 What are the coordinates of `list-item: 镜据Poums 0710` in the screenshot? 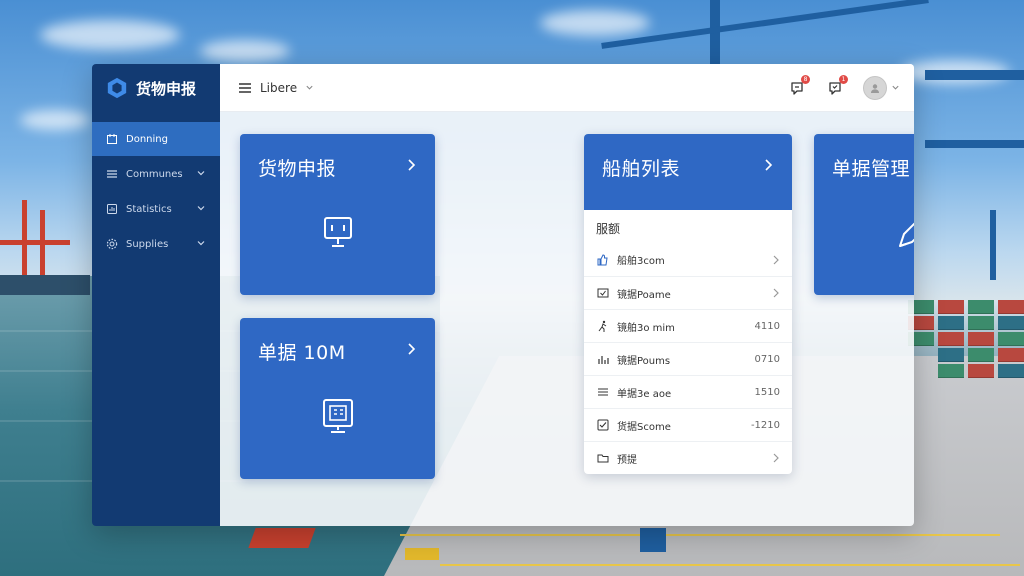 It's located at (688, 358).